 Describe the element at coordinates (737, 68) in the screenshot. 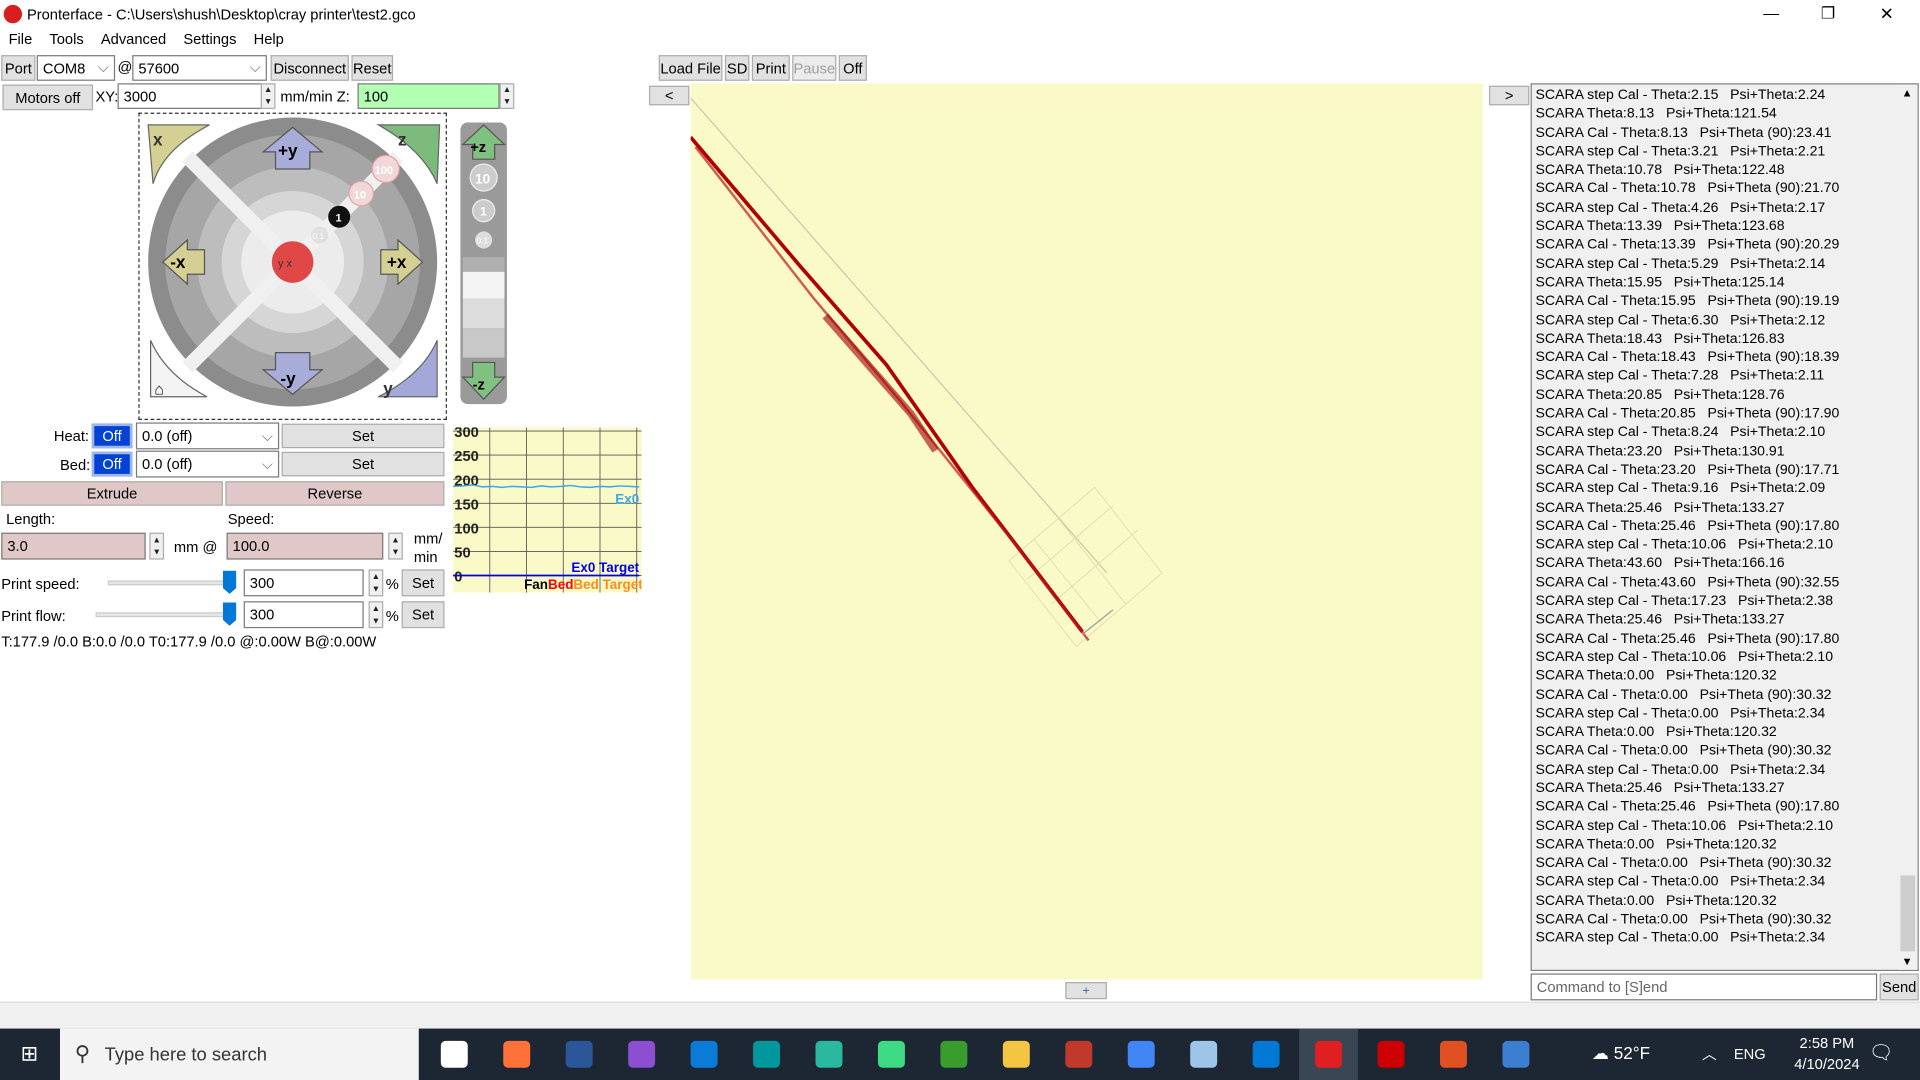

I see `sd-button: SD` at that location.